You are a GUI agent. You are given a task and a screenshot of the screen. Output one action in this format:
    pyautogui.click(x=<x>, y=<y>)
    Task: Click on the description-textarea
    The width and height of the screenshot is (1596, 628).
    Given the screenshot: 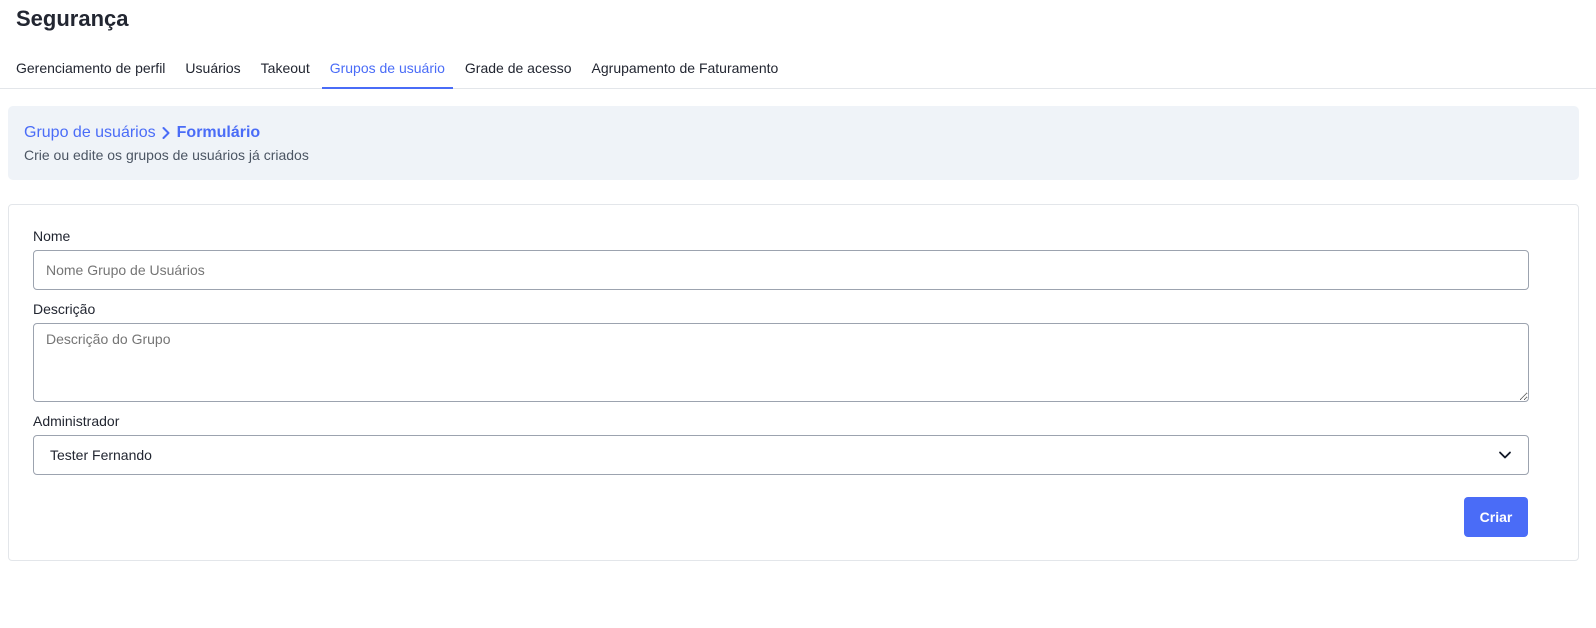 What is the action you would take?
    pyautogui.click(x=781, y=362)
    